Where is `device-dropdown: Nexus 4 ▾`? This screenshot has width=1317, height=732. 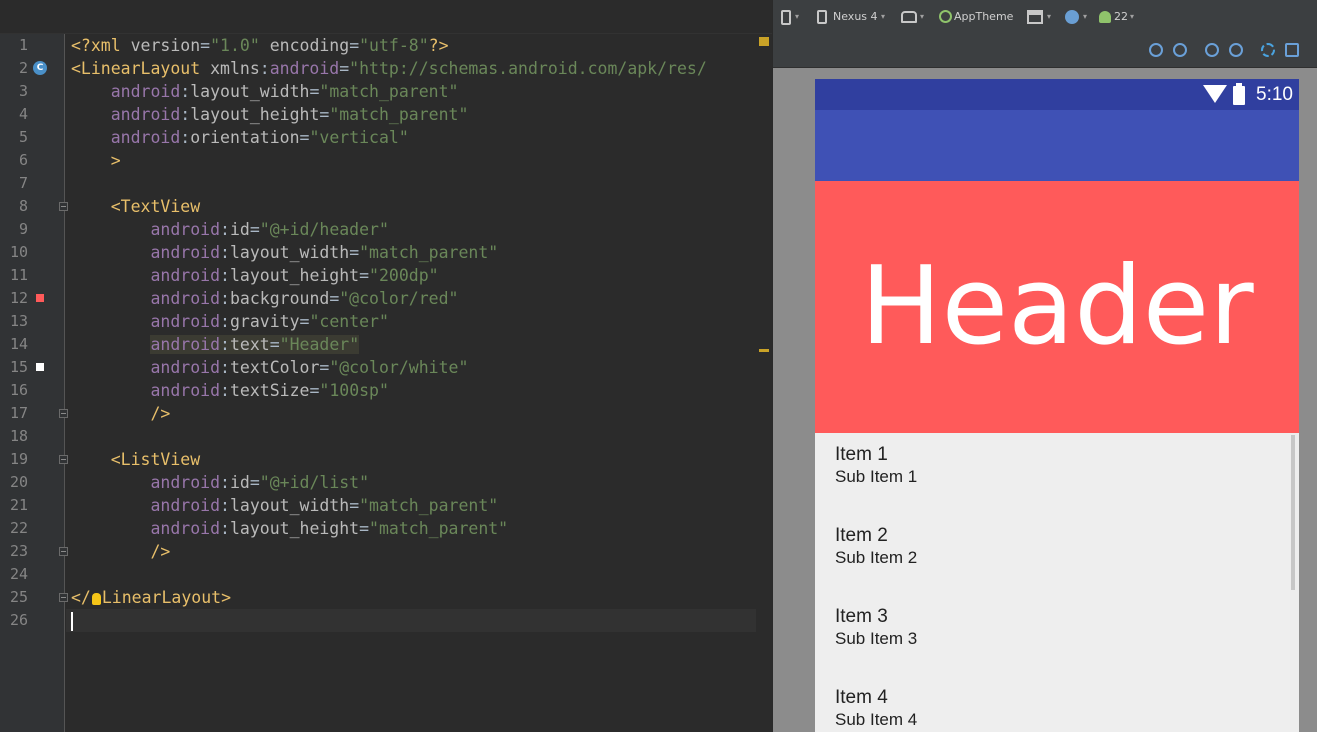
device-dropdown: Nexus 4 ▾ is located at coordinates (852, 17).